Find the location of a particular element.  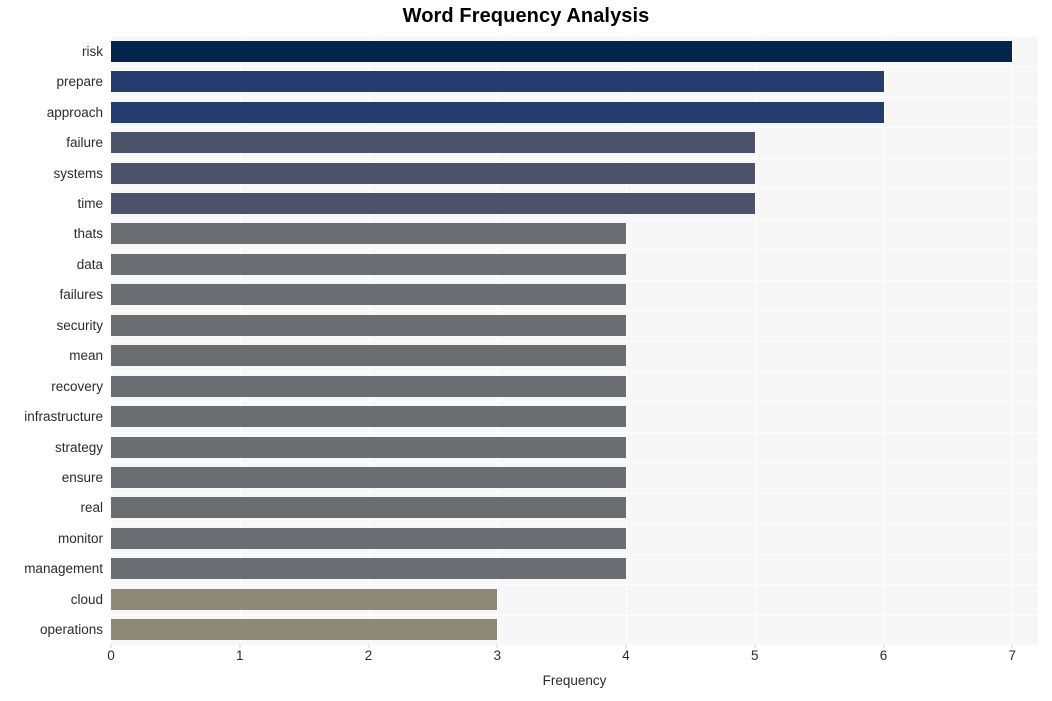

bar-ensure is located at coordinates (368, 477).